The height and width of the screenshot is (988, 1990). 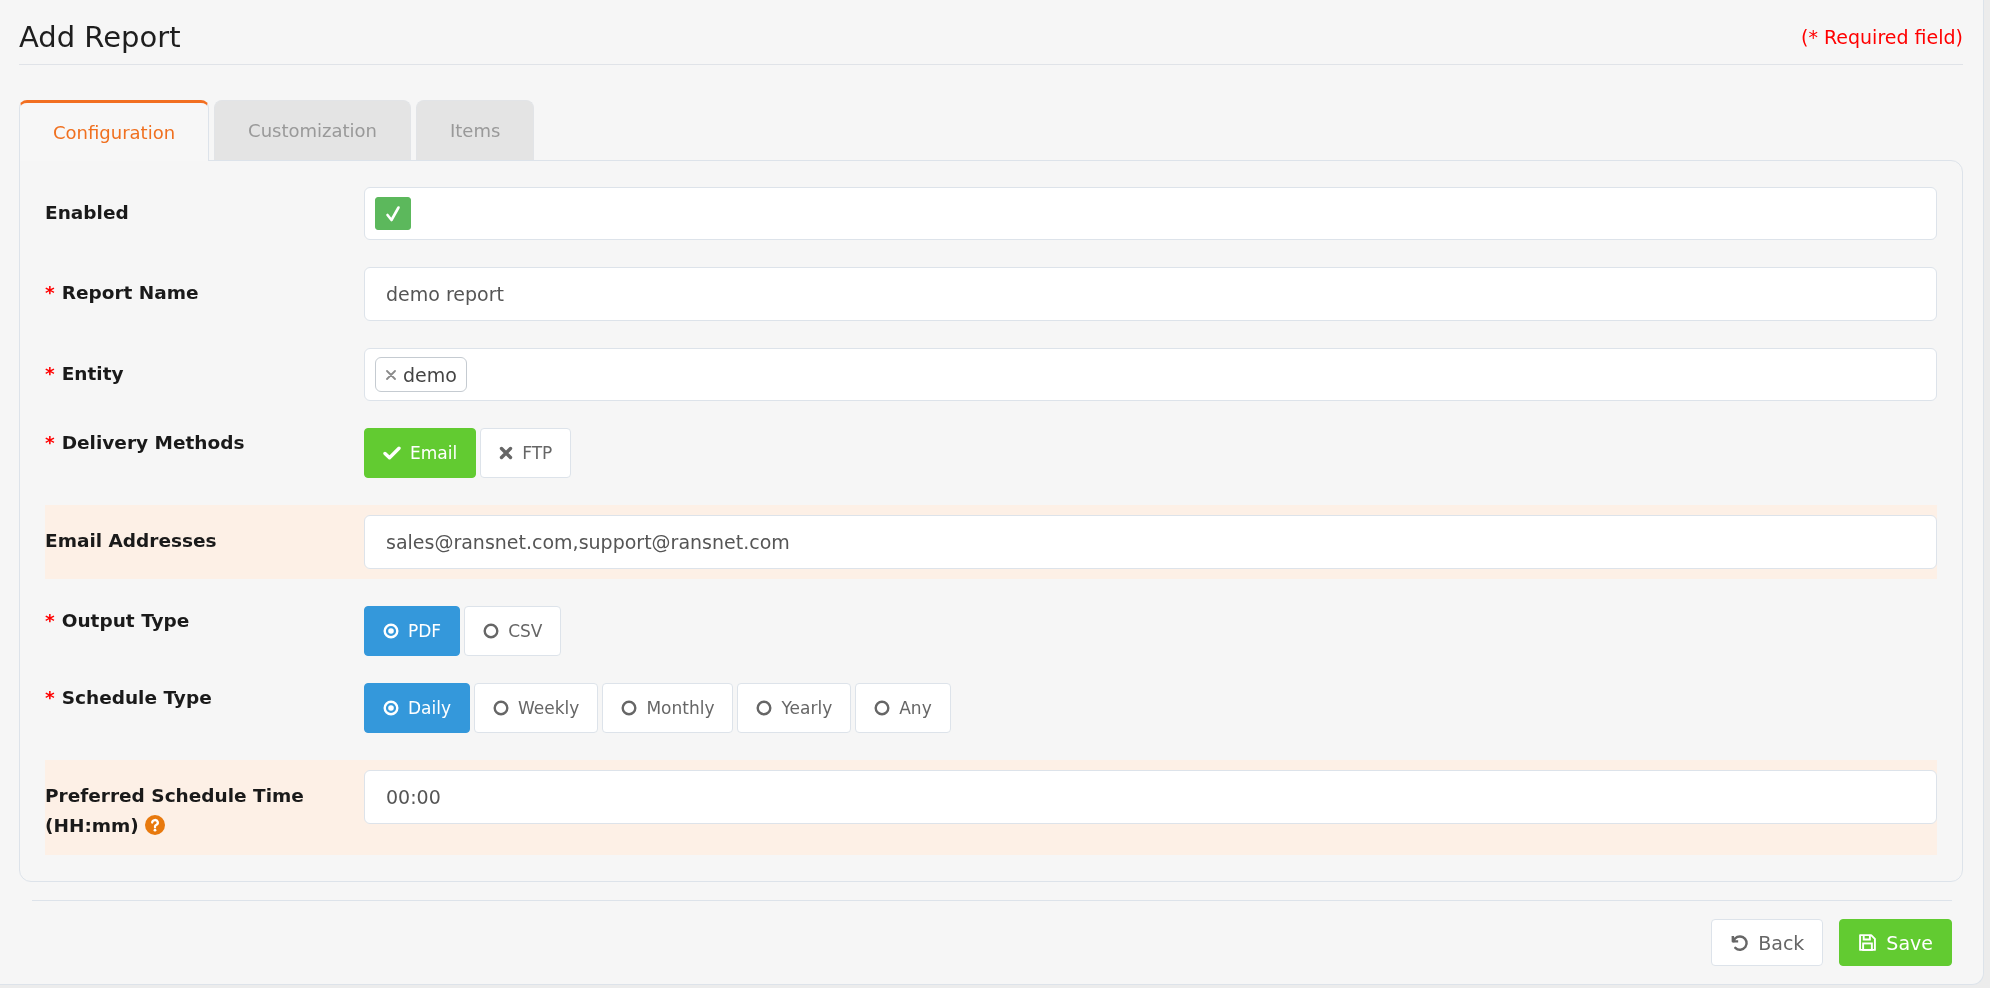 What do you see at coordinates (903, 708) in the screenshot?
I see `radio-button: Any` at bounding box center [903, 708].